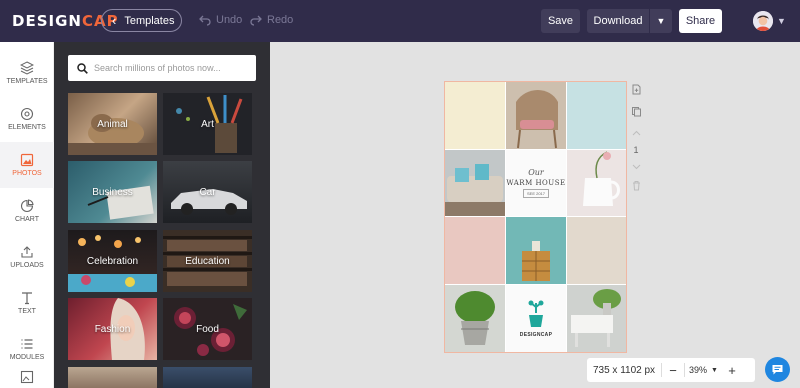 This screenshot has width=800, height=388. What do you see at coordinates (475, 250) in the screenshot?
I see `pink-block` at bounding box center [475, 250].